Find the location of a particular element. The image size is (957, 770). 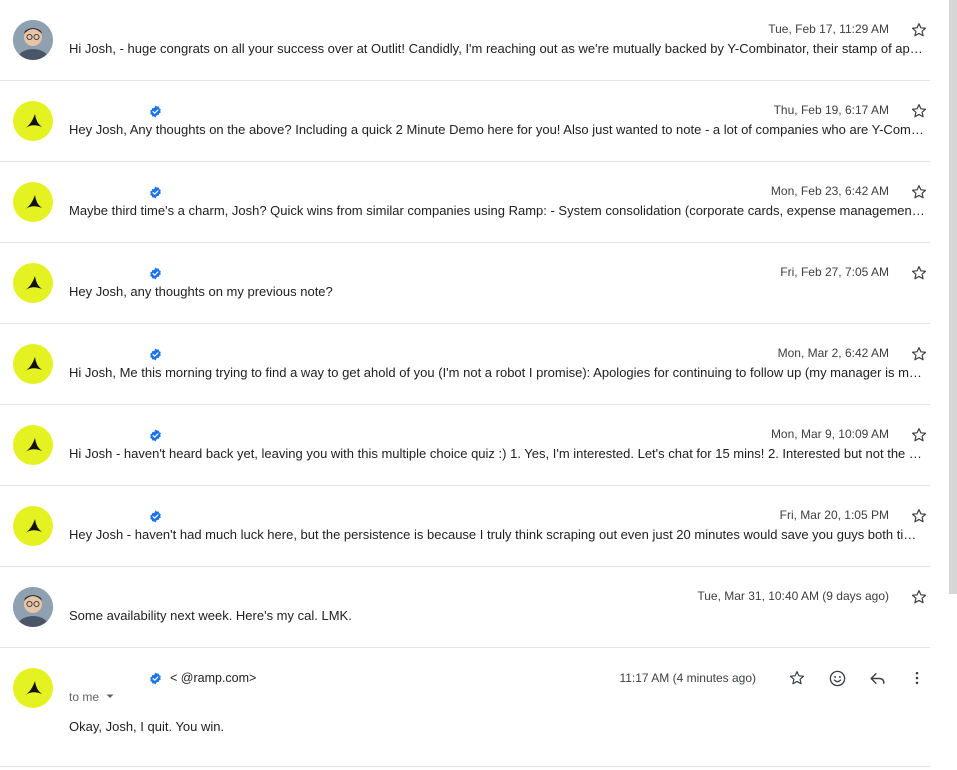

message-date: Mon, Mar 9, 10:09 AM is located at coordinates (829, 434).